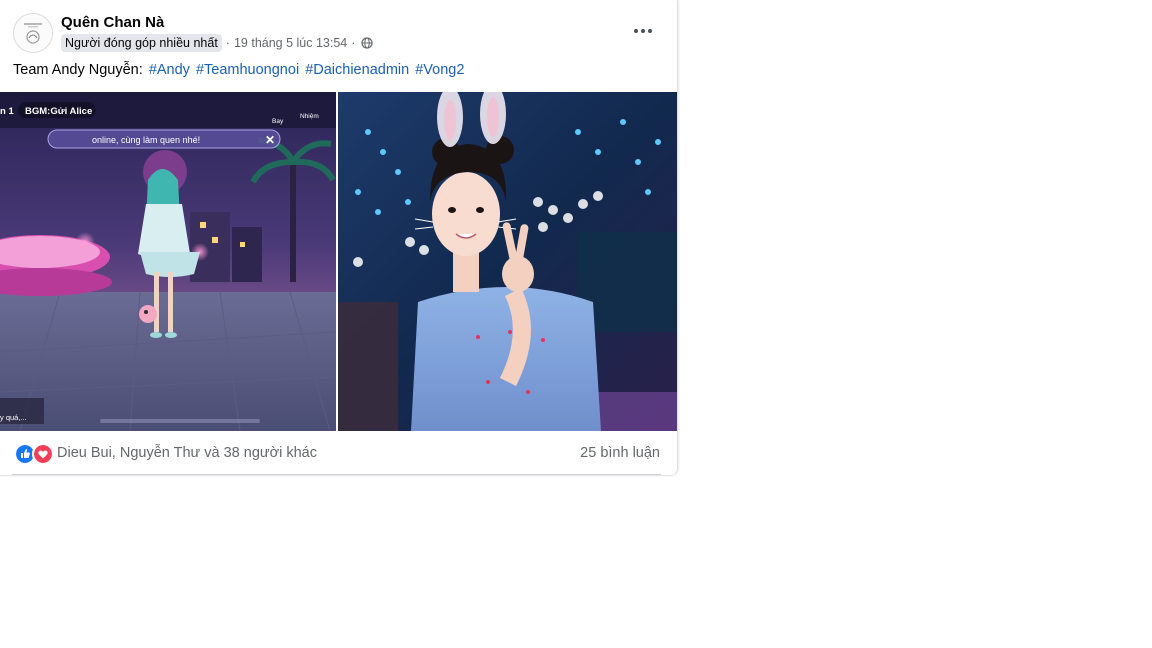  I want to click on hud-mission-label: Nhiệm, so click(309, 116).